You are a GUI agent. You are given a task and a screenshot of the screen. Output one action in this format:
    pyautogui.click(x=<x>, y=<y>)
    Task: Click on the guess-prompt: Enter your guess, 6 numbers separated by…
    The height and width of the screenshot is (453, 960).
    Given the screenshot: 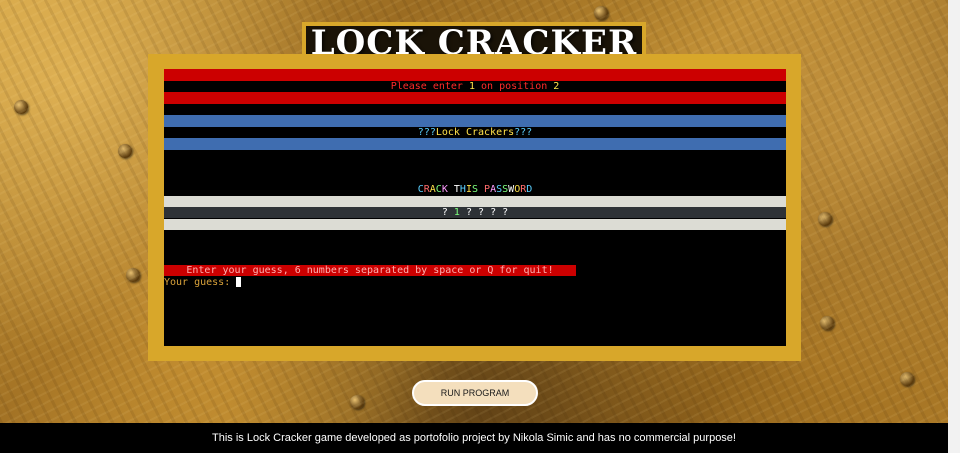 What is the action you would take?
    pyautogui.click(x=370, y=270)
    